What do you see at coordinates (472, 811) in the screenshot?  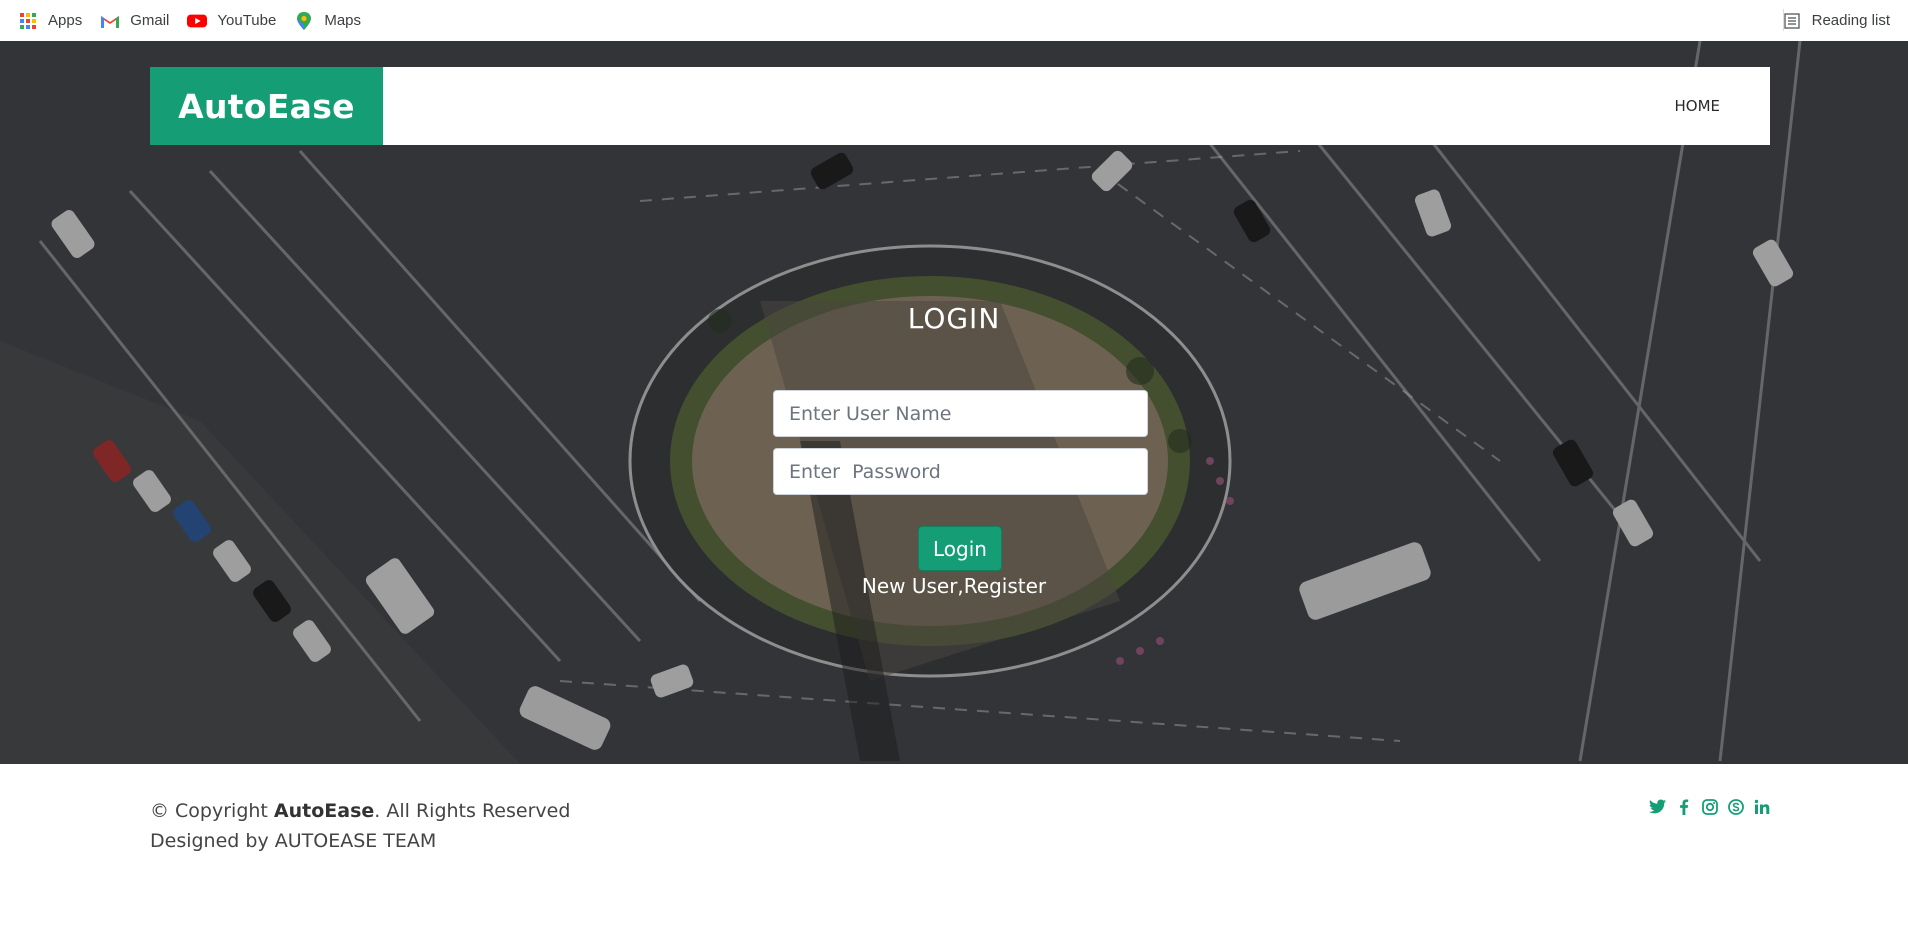 I see `copyright-suffix: . All Rights Reserved` at bounding box center [472, 811].